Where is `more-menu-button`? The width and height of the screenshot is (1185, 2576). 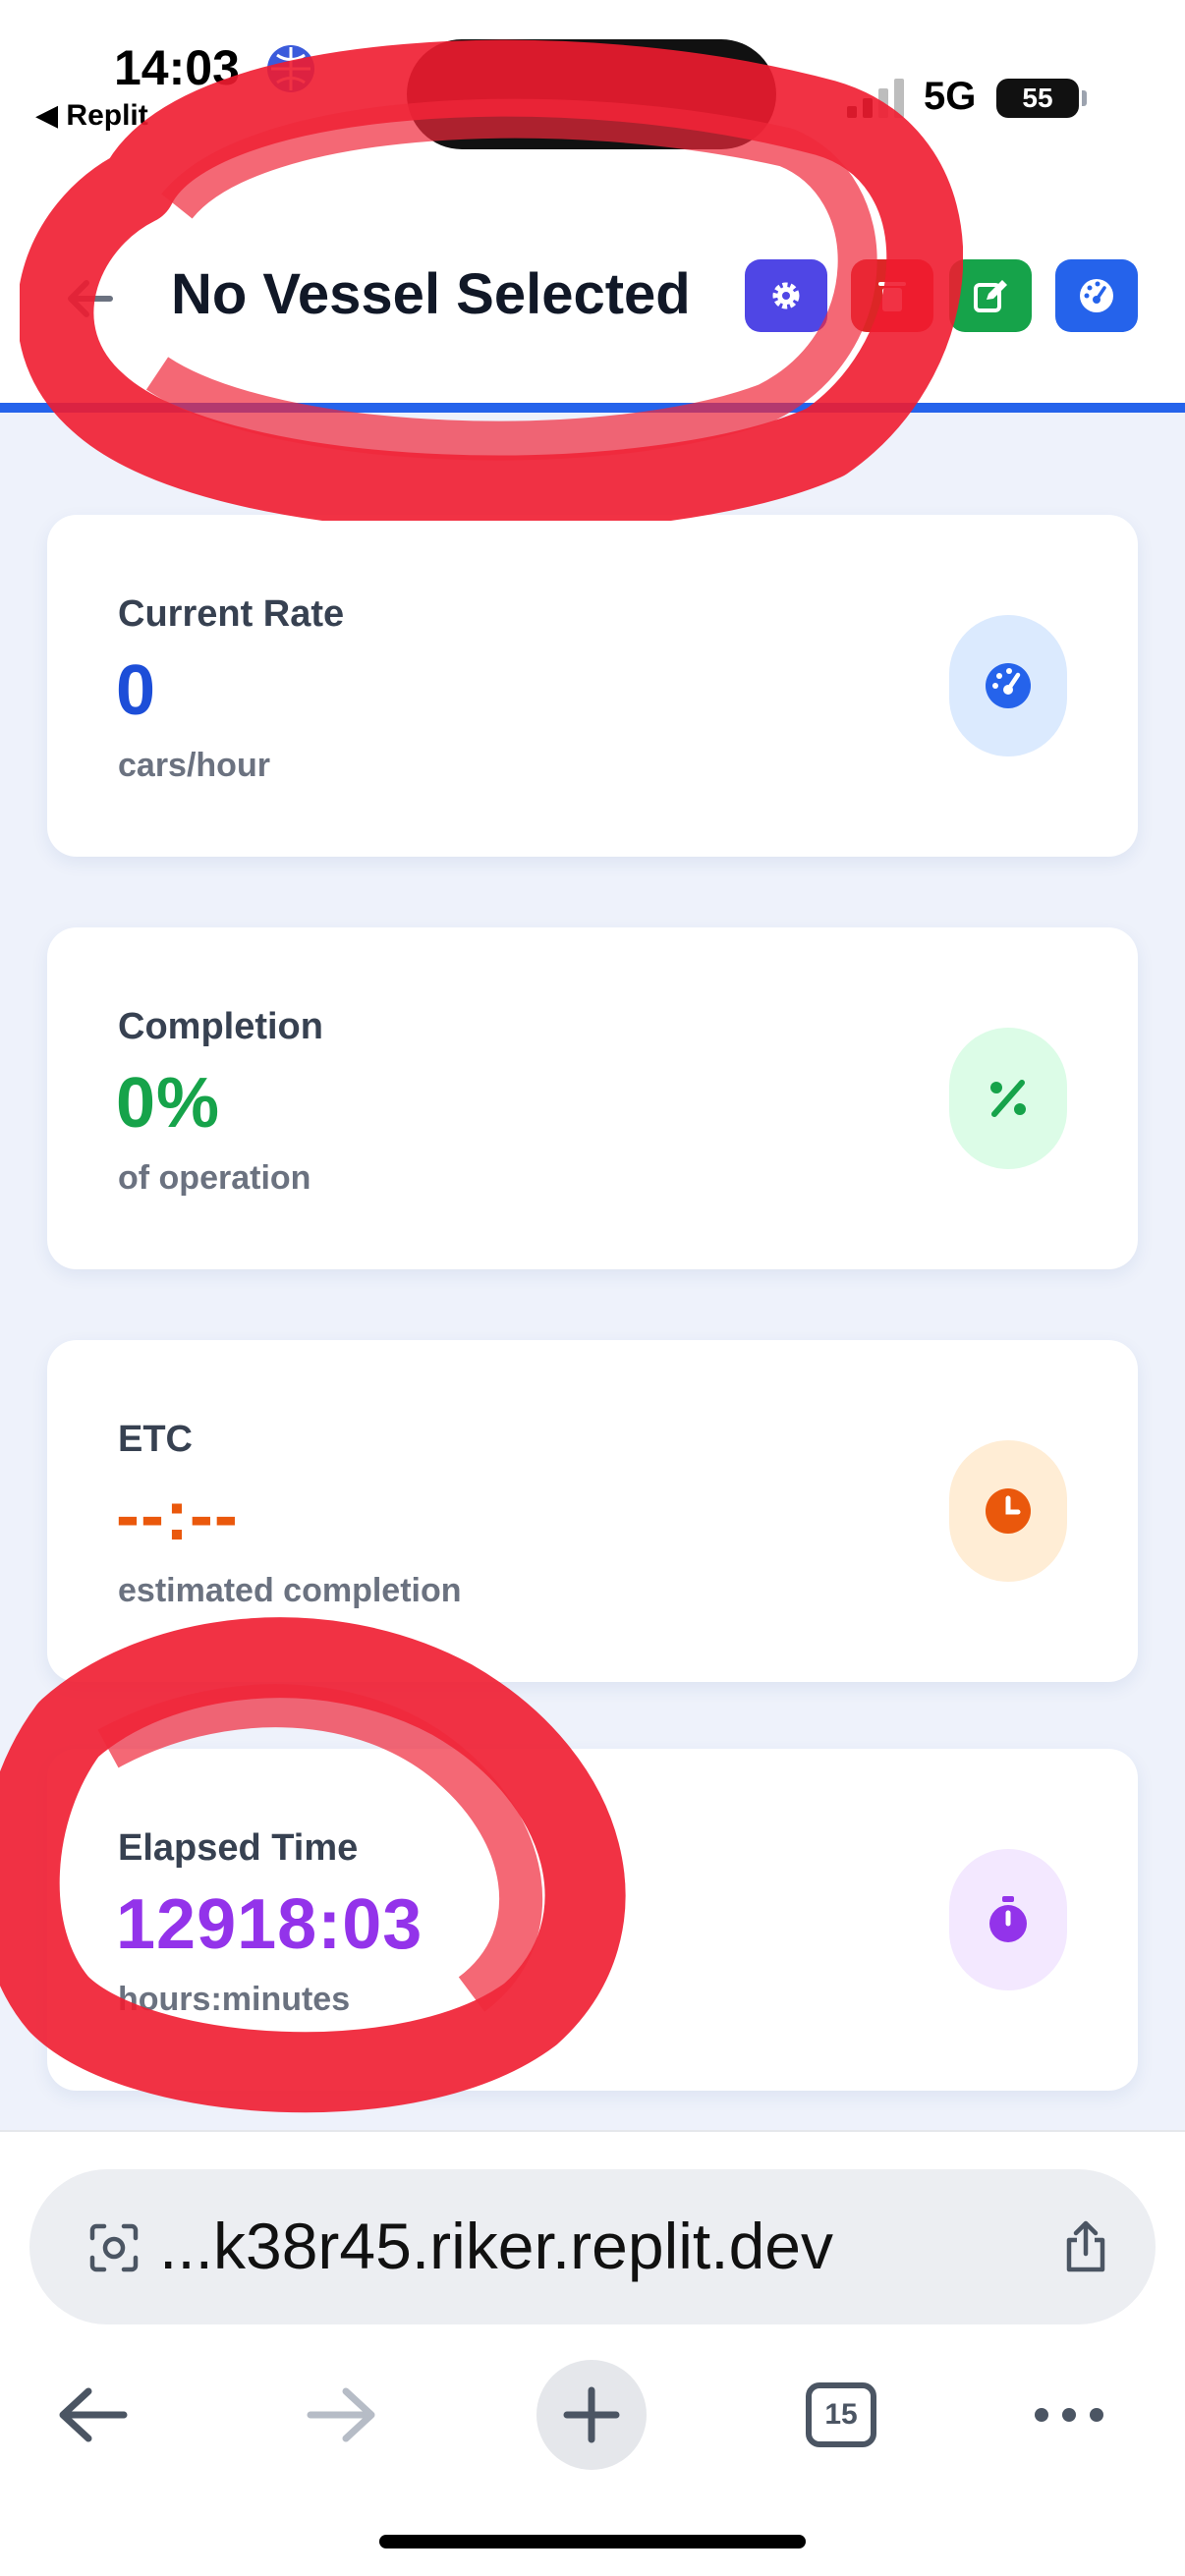 more-menu-button is located at coordinates (1069, 2415).